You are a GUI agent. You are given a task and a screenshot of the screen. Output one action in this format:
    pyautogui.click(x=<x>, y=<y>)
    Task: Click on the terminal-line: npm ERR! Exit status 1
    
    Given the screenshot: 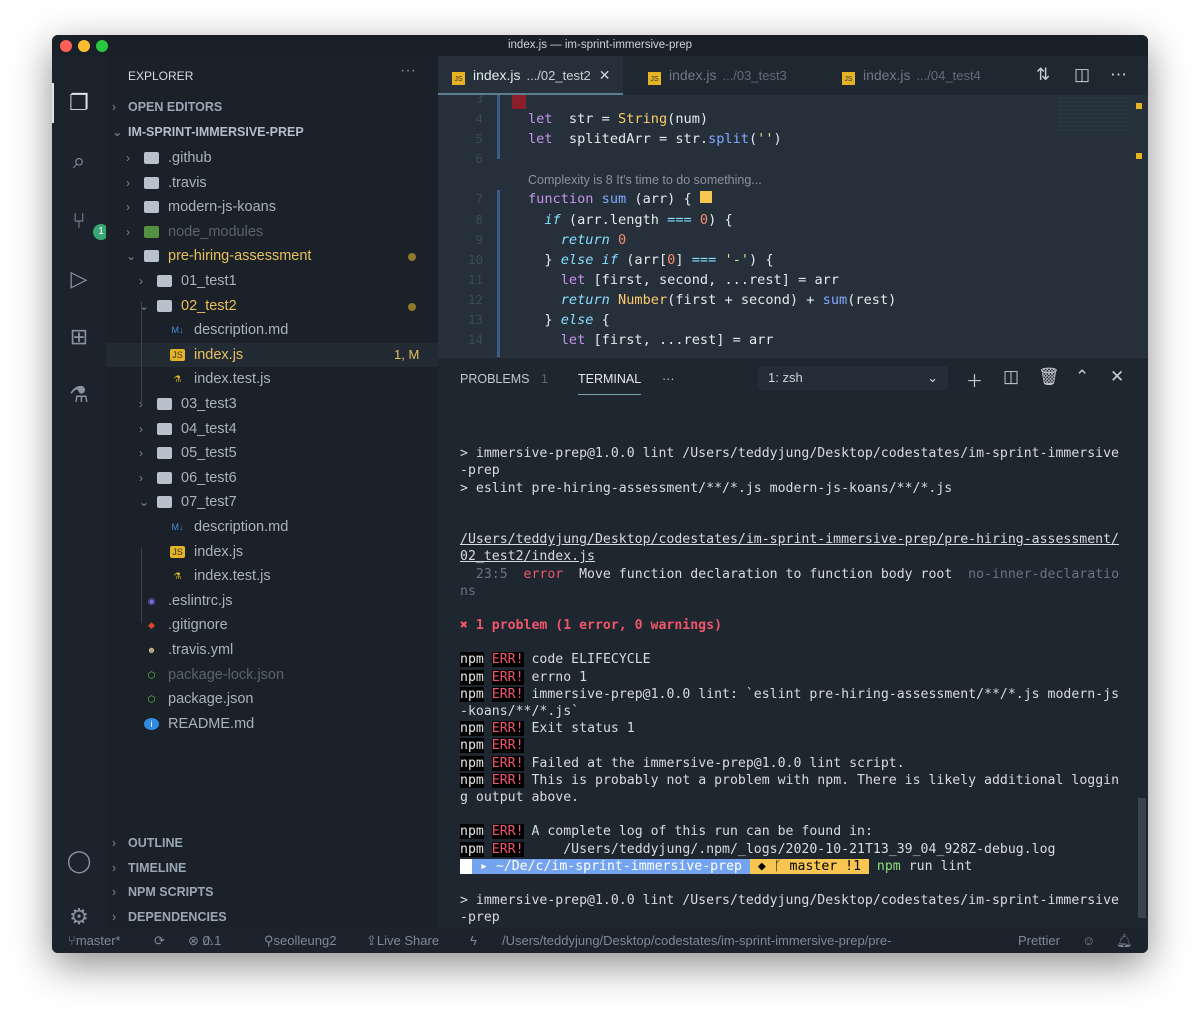 What is the action you would take?
    pyautogui.click(x=547, y=729)
    